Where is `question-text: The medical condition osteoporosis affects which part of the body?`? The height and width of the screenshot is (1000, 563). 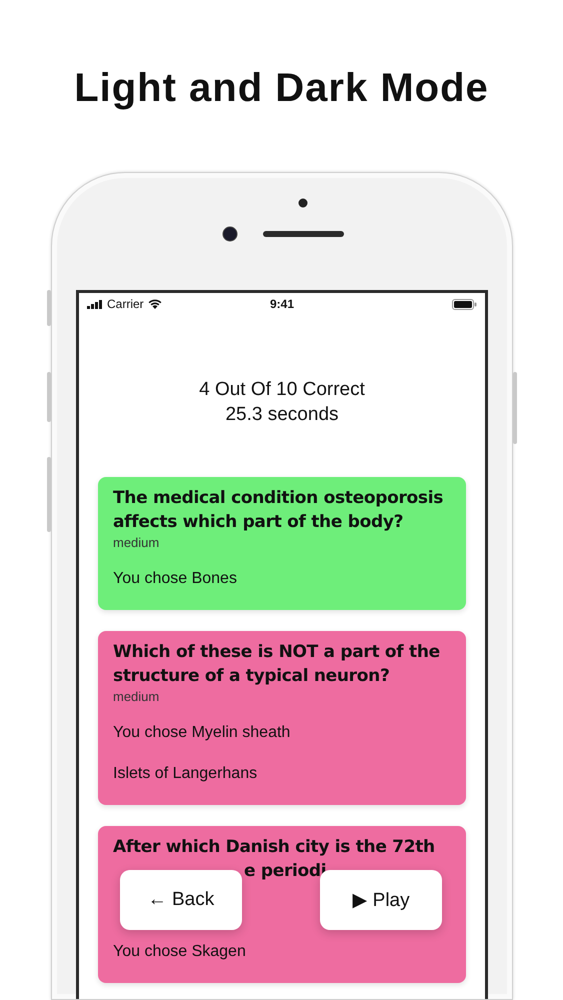
question-text: The medical condition osteoporosis affects which part of the body? is located at coordinates (278, 510).